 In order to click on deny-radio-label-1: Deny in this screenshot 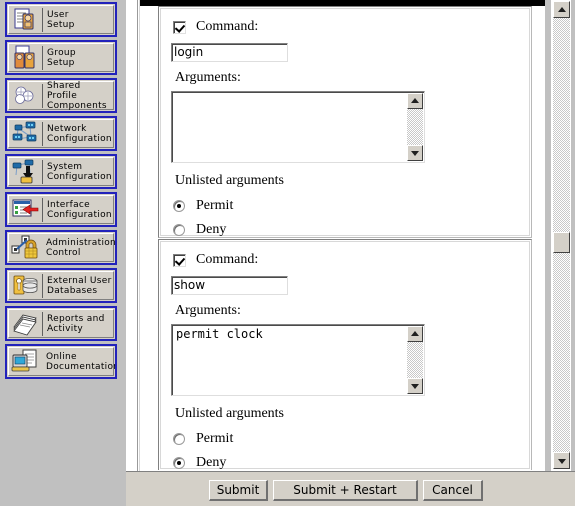, I will do `click(211, 229)`.